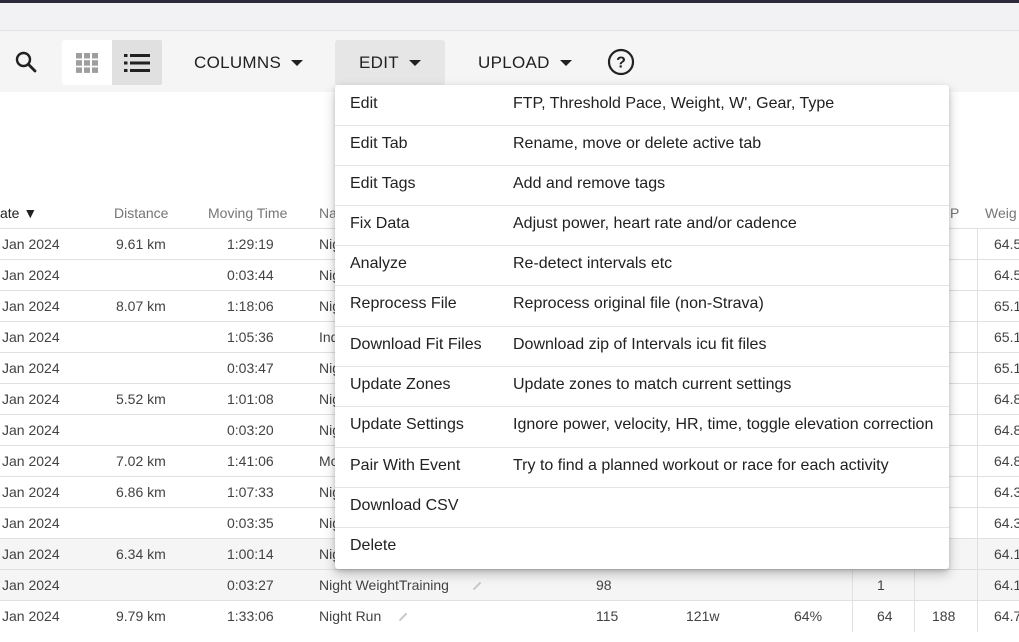  What do you see at coordinates (954, 213) in the screenshot?
I see `column-header-p: P` at bounding box center [954, 213].